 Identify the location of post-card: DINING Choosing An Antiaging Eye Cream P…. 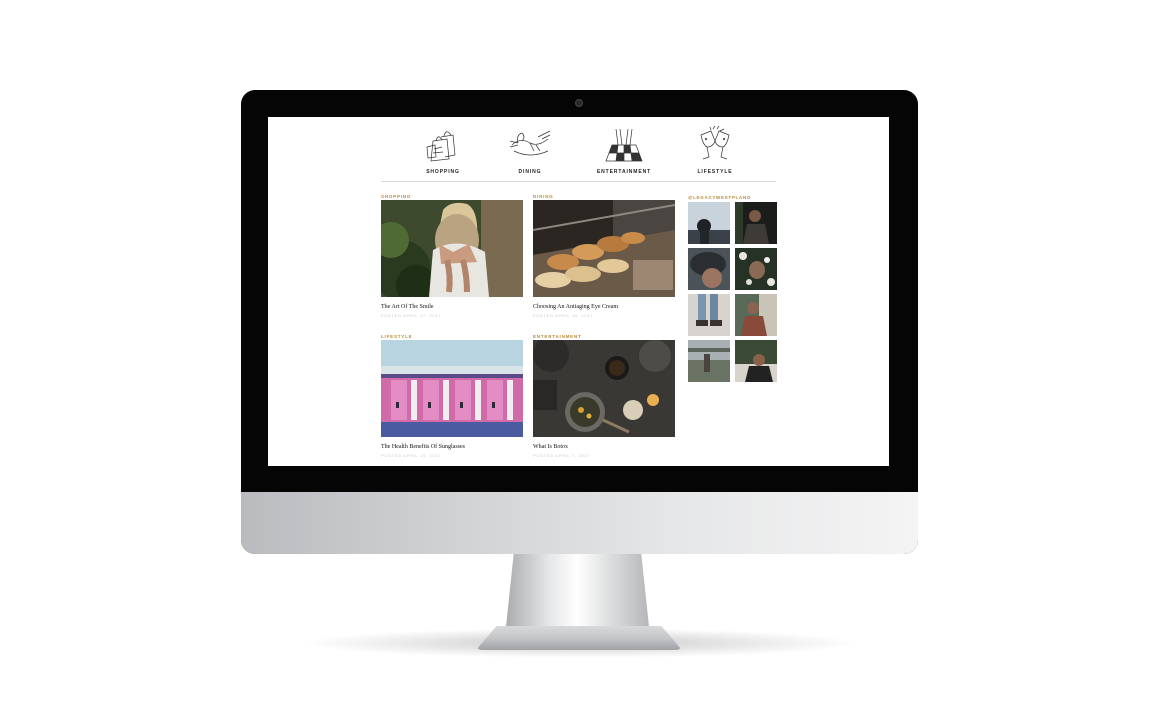
(604, 255).